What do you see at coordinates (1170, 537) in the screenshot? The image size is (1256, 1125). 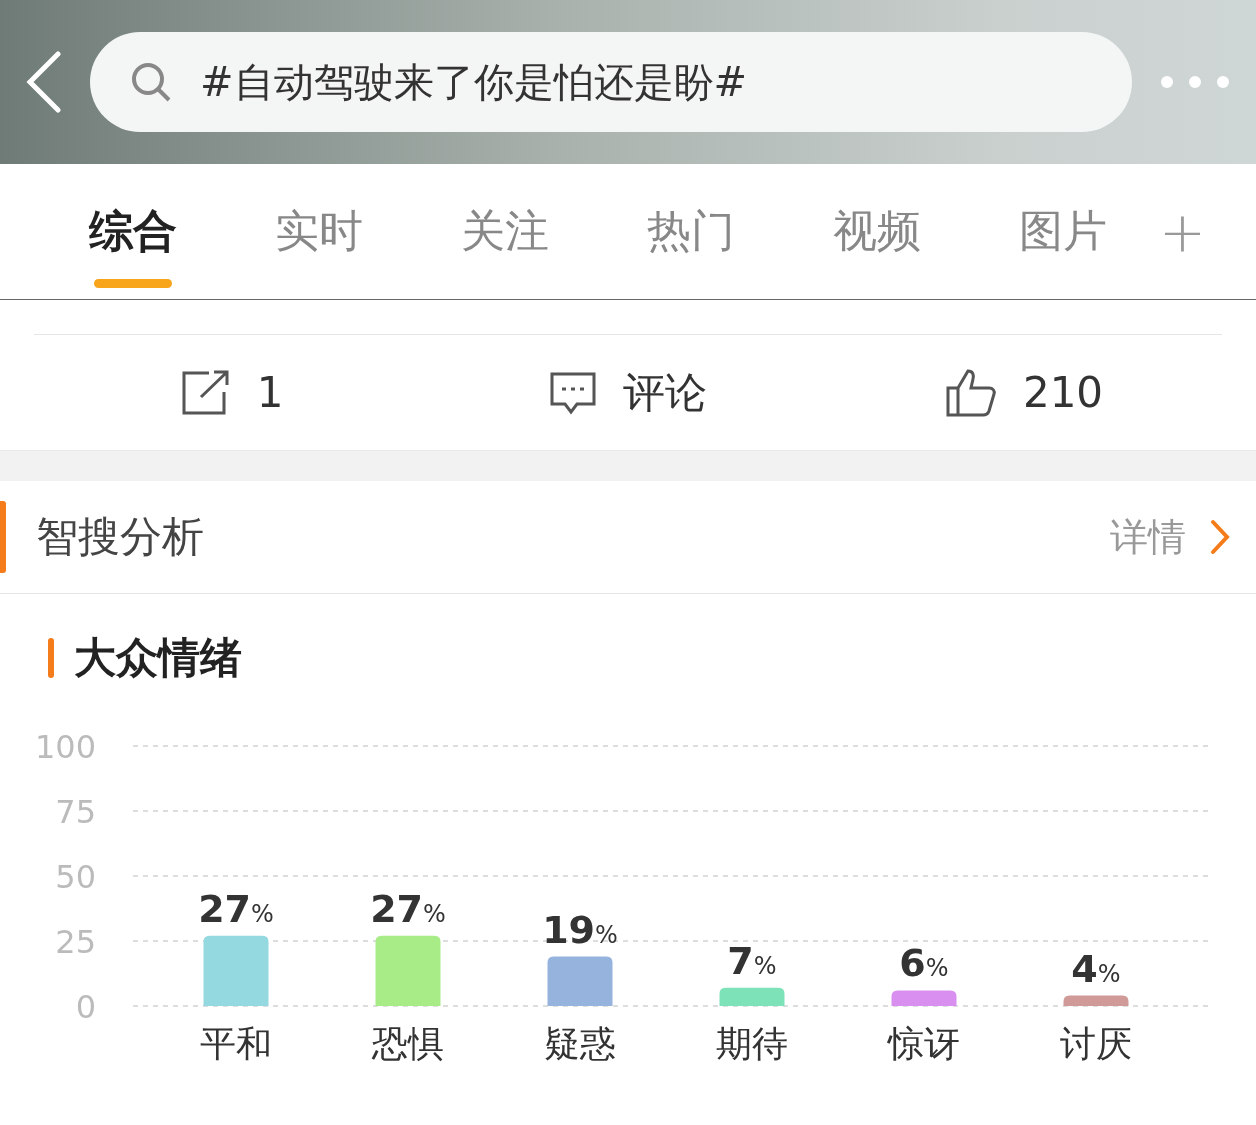 I see `details-link: 详情` at bounding box center [1170, 537].